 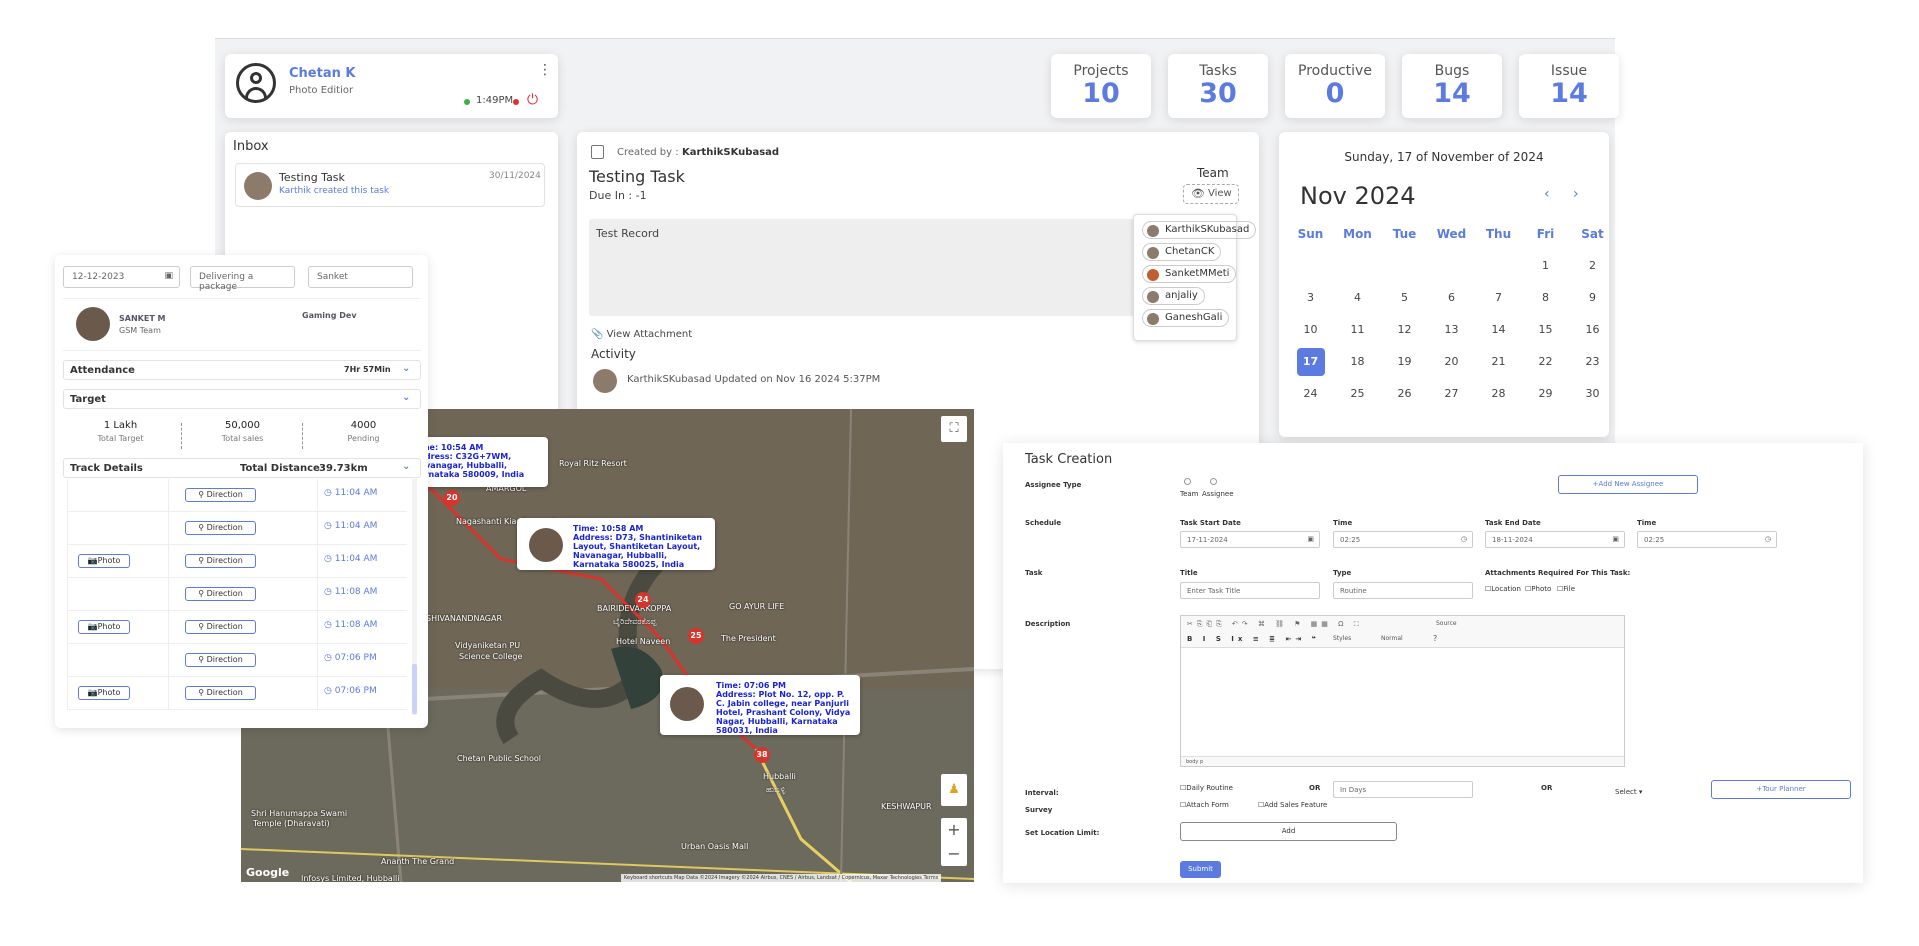 I want to click on calendar-day: 24, so click(x=1310, y=394).